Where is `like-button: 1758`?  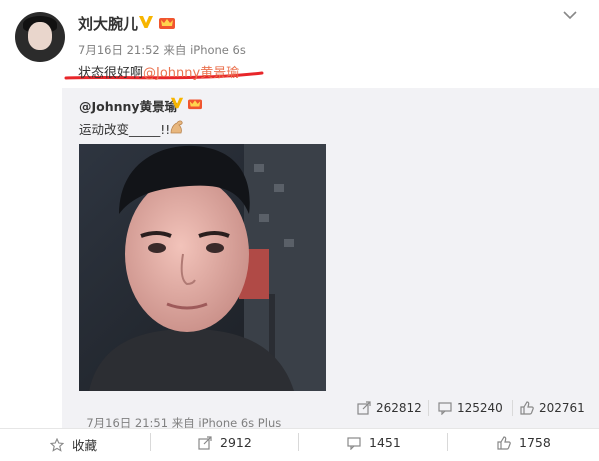
like-button: 1758 is located at coordinates (524, 442).